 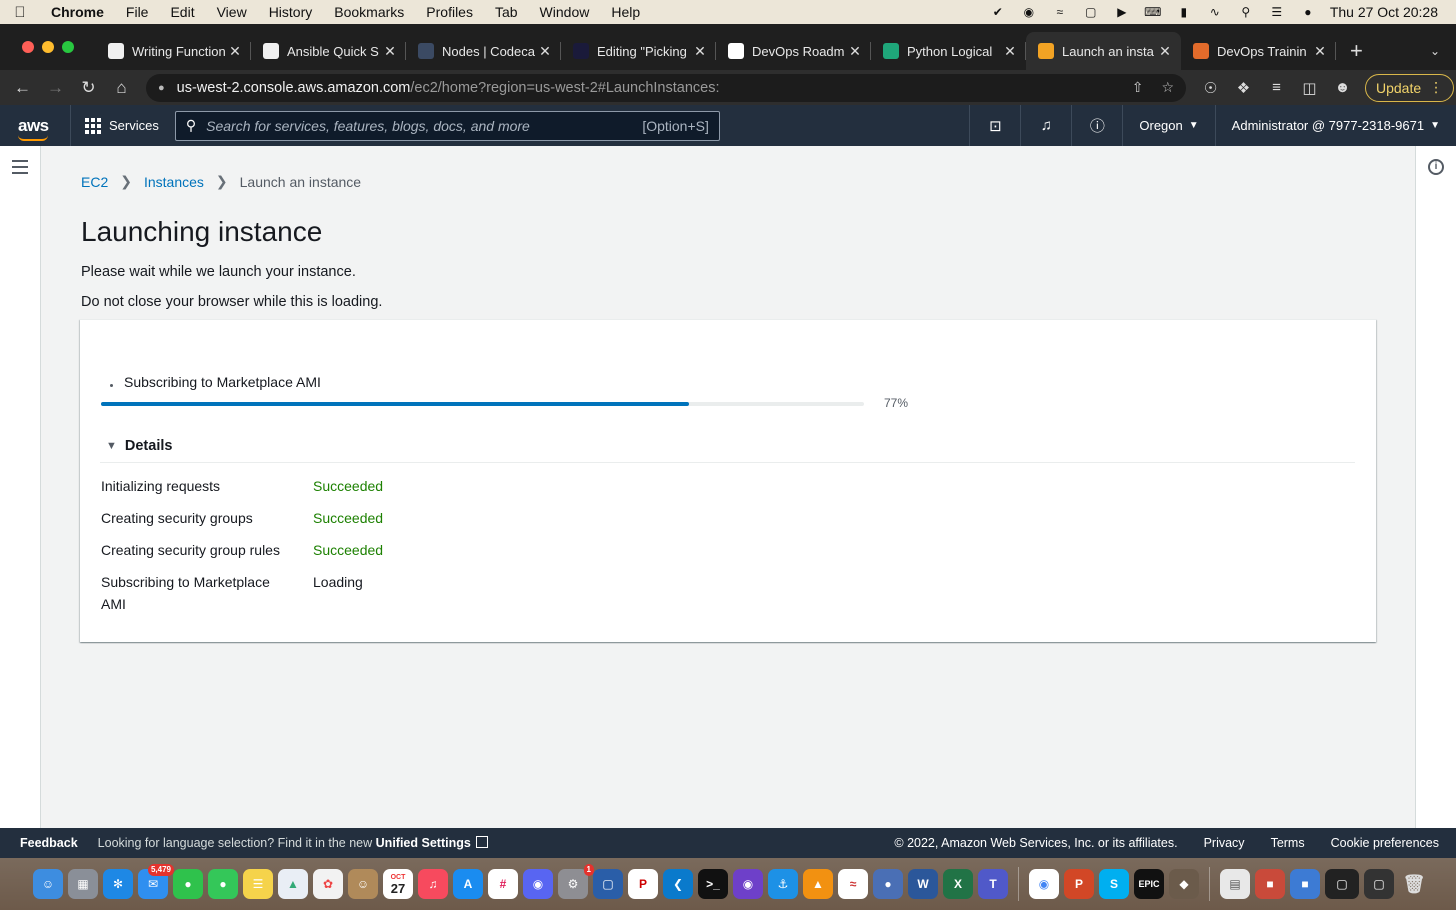 What do you see at coordinates (1342, 884) in the screenshot?
I see `terminal-window-icon: ▢` at bounding box center [1342, 884].